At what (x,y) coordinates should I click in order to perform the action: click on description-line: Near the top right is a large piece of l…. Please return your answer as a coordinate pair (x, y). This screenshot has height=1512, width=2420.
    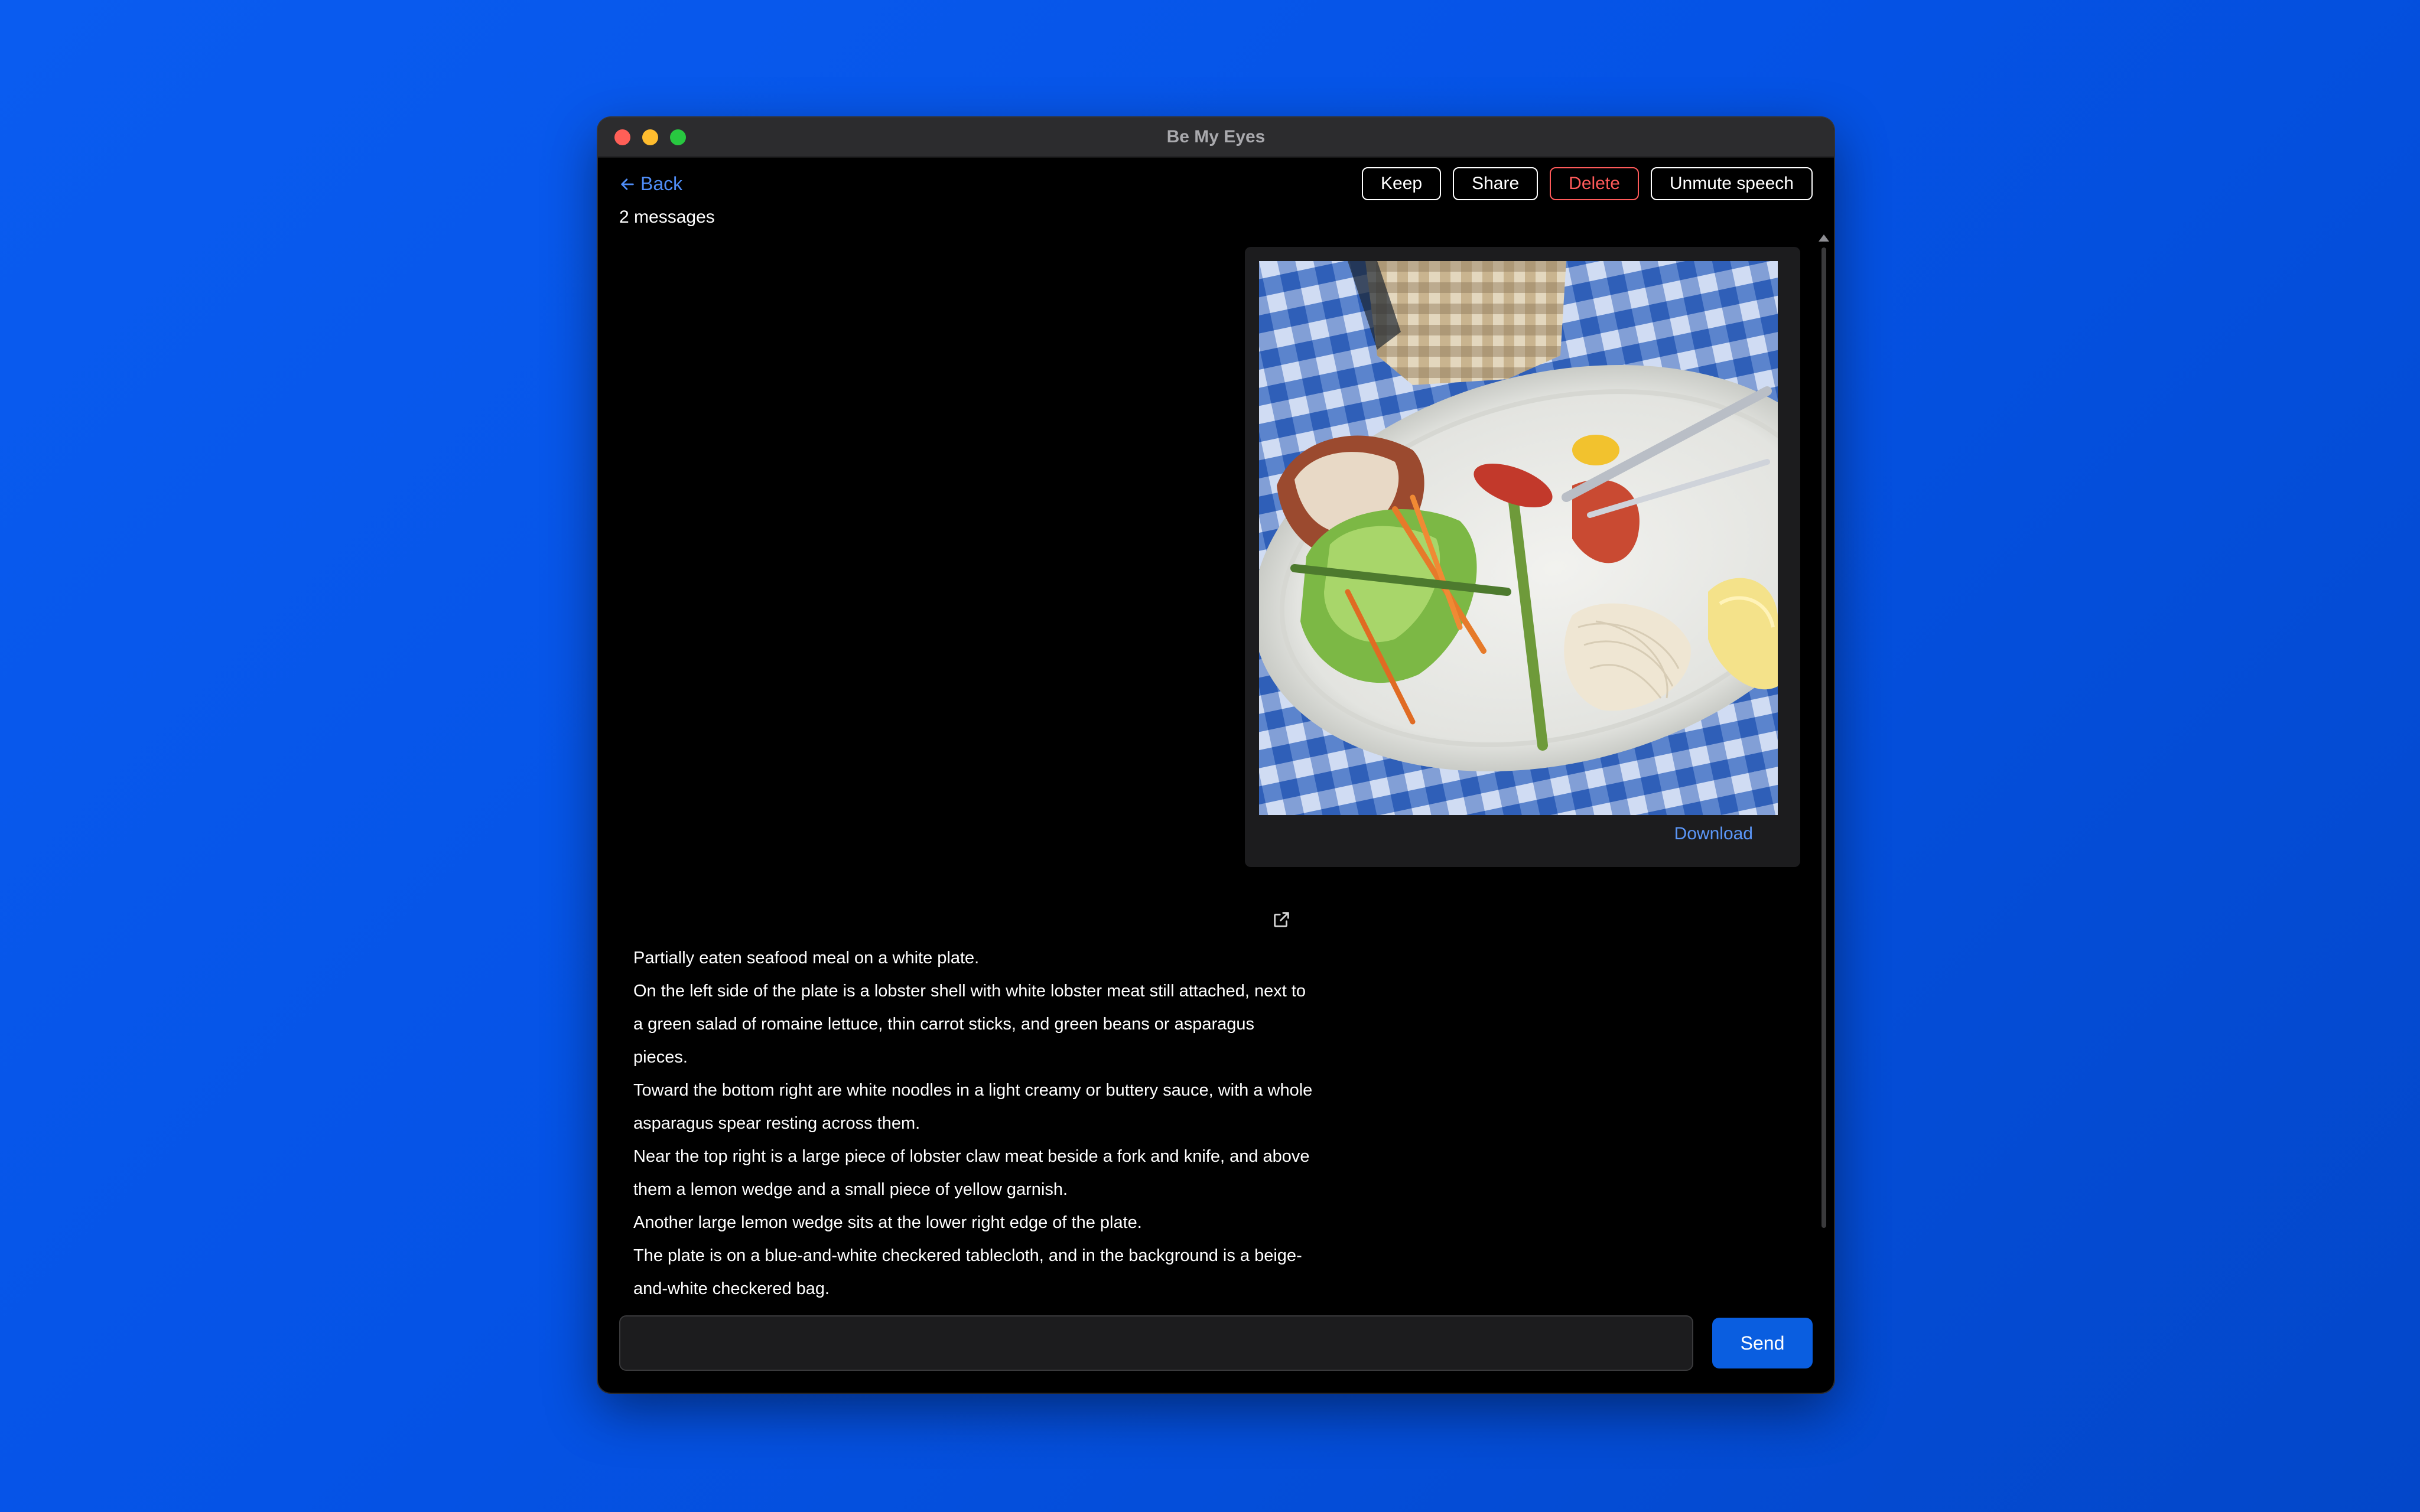
    Looking at the image, I should click on (971, 1173).